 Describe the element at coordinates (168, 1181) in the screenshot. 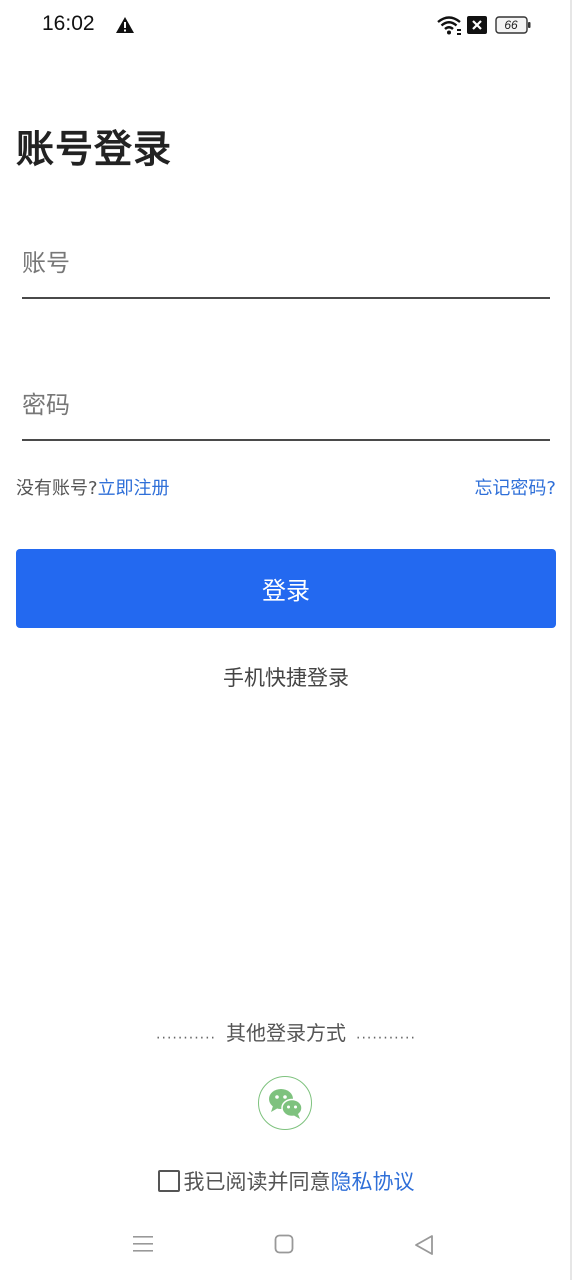

I see `agree-checkbox` at that location.